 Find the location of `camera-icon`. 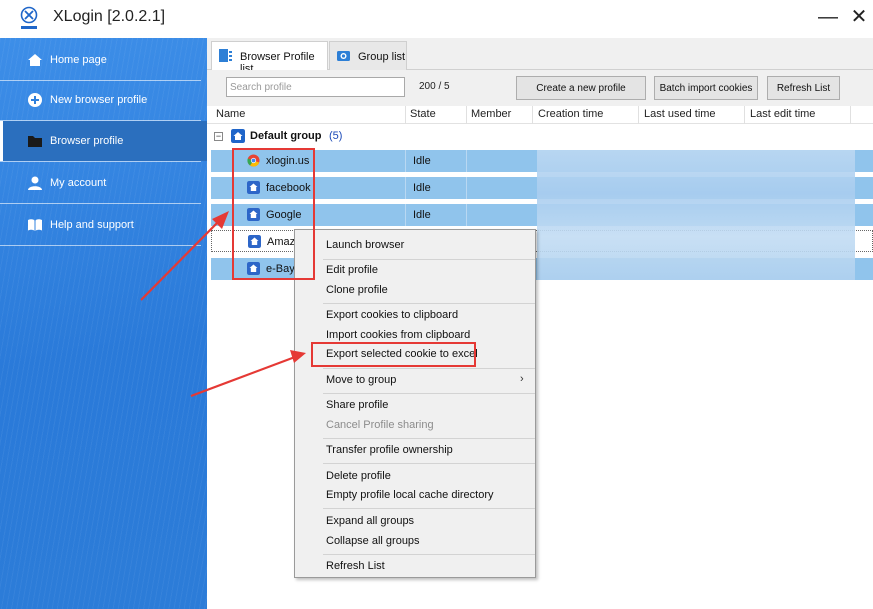

camera-icon is located at coordinates (343, 56).